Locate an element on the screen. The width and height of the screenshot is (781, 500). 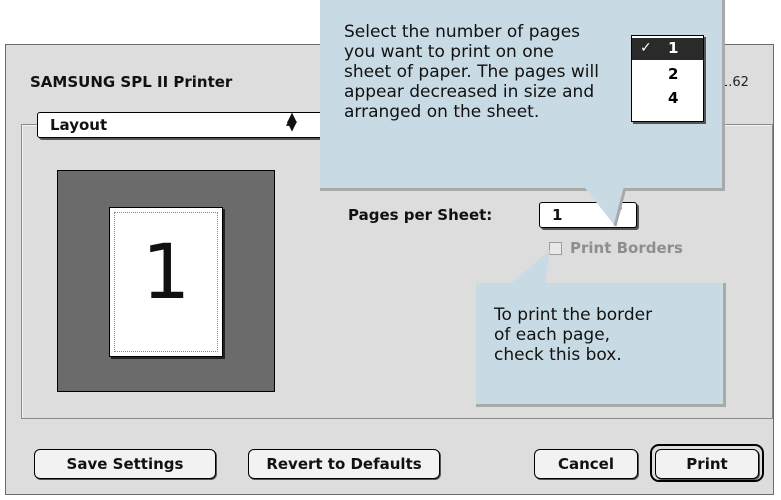
print-borders-label: Print Borders is located at coordinates (626, 248).